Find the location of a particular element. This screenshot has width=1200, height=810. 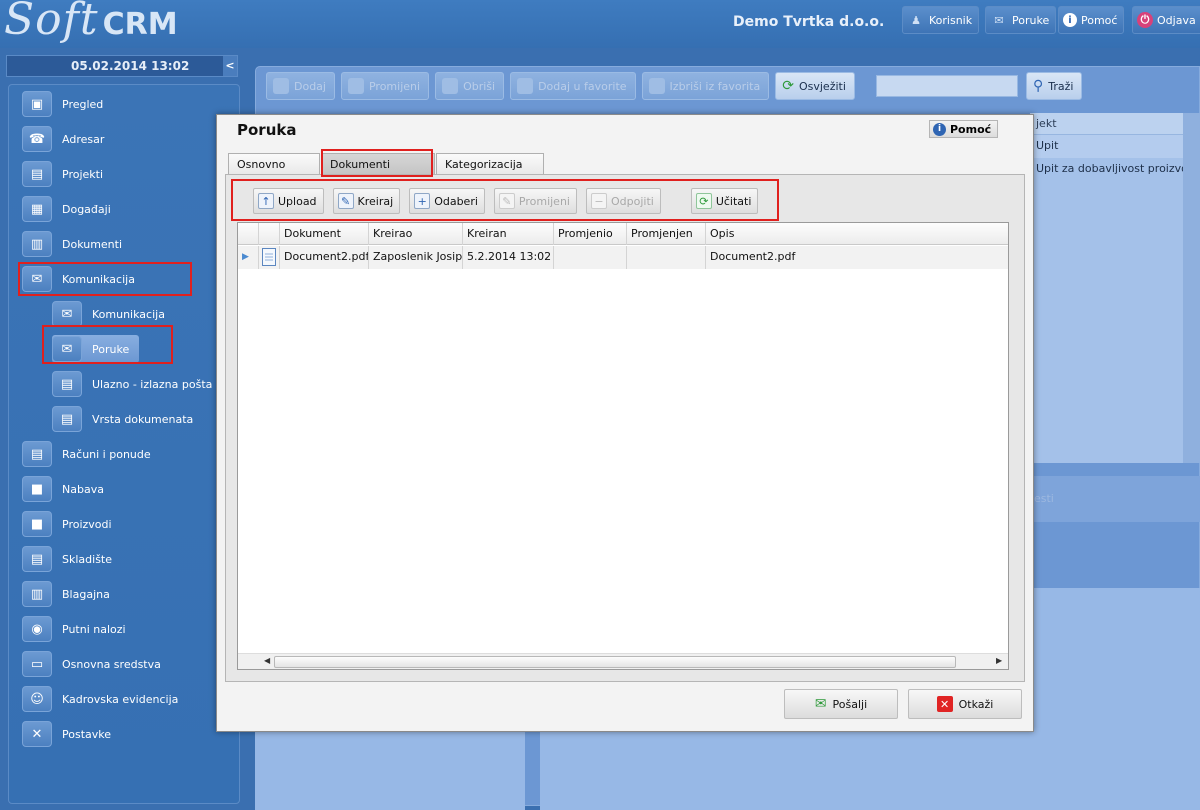

address-book-icon: ☎ is located at coordinates (37, 139).